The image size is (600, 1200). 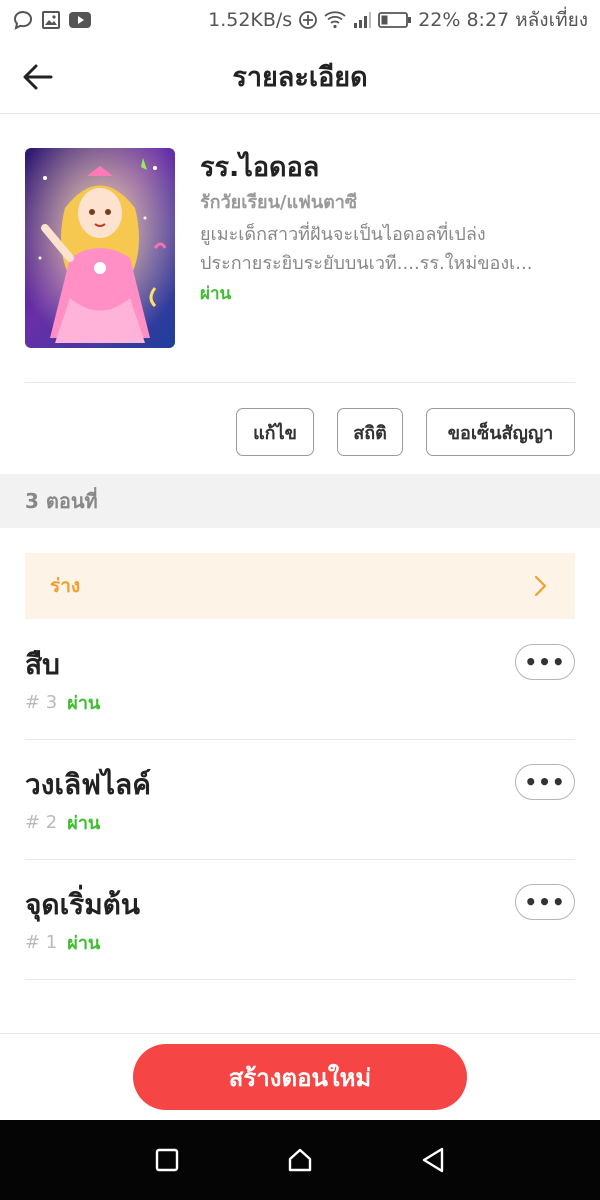 What do you see at coordinates (300, 920) in the screenshot?
I see `episode-row: จุดเริ่มต้น # 1 ผ่าน •••` at bounding box center [300, 920].